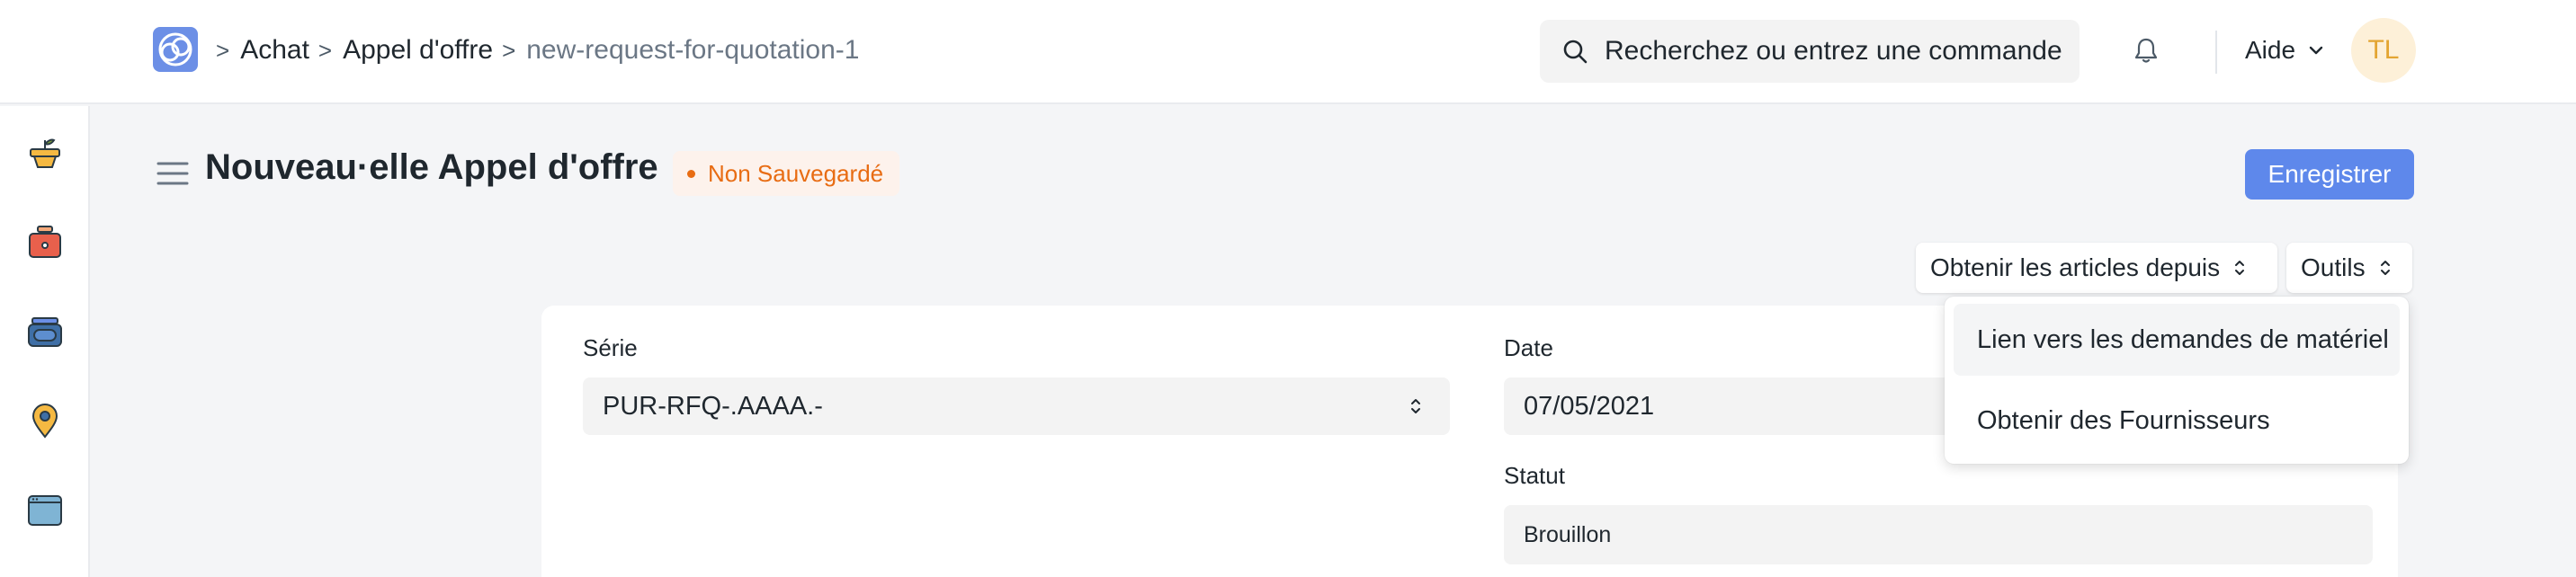 Image resolution: width=2576 pixels, height=577 pixels. What do you see at coordinates (2383, 50) in the screenshot?
I see `avatar: TL` at bounding box center [2383, 50].